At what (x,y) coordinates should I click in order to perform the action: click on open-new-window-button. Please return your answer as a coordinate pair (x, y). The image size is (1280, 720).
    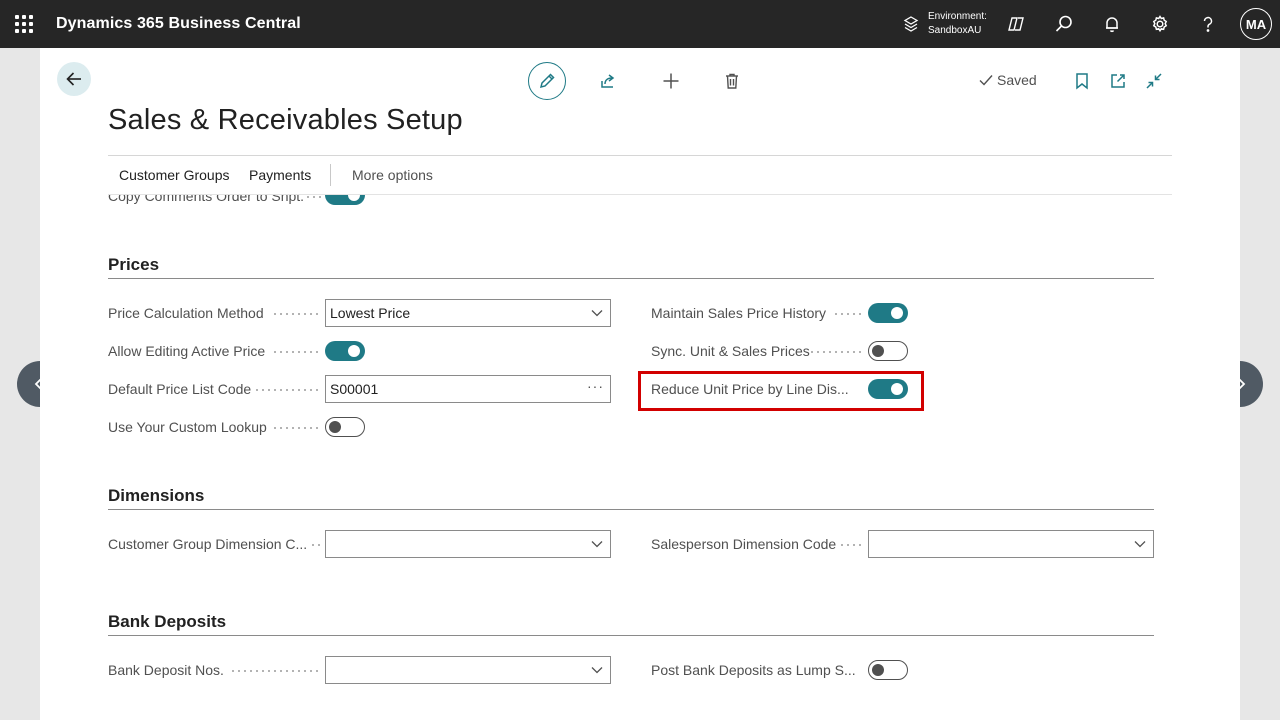
    Looking at the image, I should click on (1118, 81).